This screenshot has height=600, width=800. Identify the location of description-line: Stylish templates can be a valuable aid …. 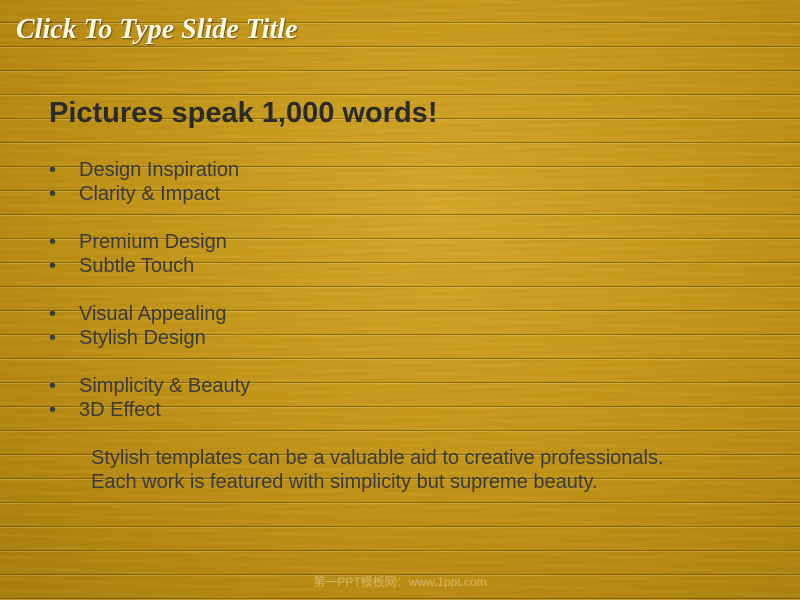
(377, 458).